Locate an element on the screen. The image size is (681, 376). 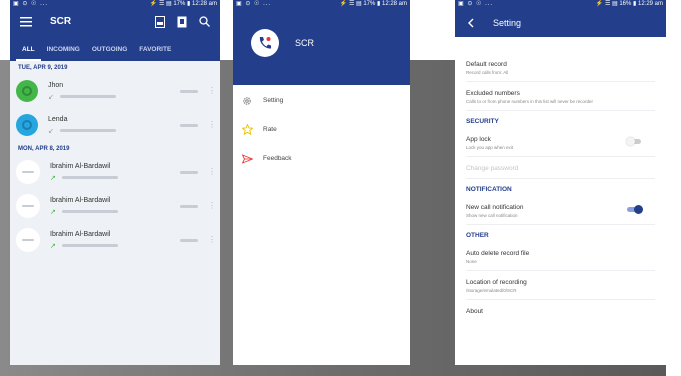
menu-item-feedback: Feedback is located at coordinates (321, 158).